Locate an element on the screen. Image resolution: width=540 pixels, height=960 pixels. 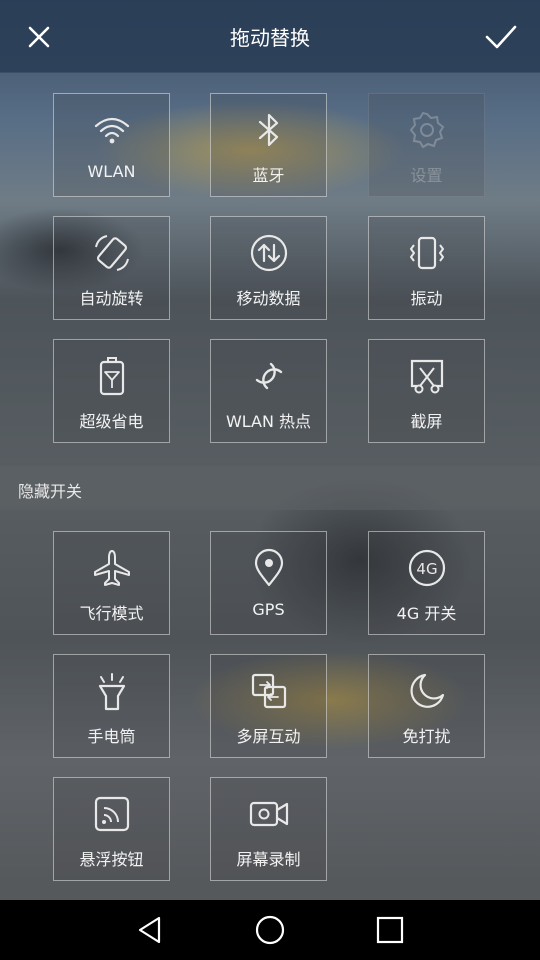
tile-settings: 设置 is located at coordinates (426, 145).